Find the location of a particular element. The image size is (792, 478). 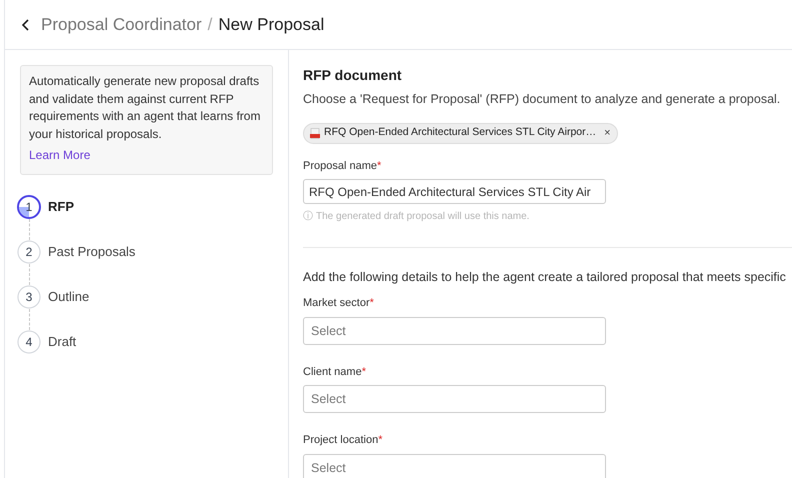

step-label: RFP is located at coordinates (61, 207).